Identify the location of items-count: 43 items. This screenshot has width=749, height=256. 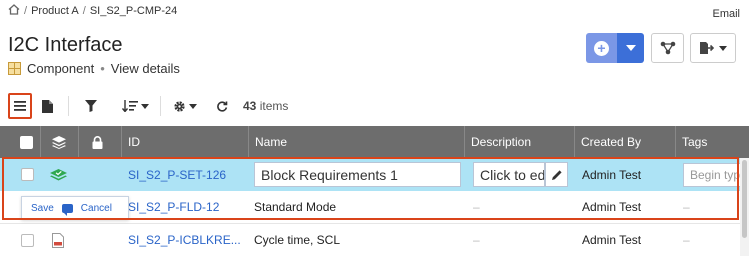
(265, 106).